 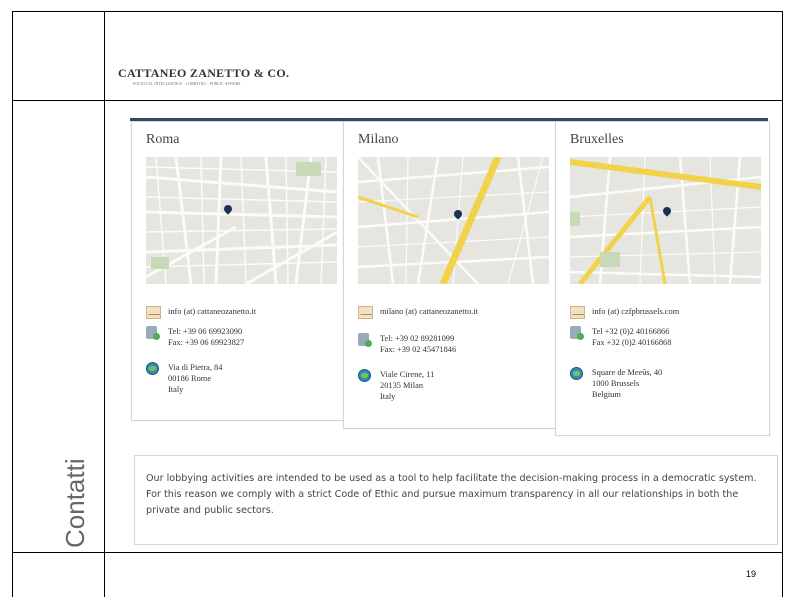 I want to click on frame-divider-vertical, so click(x=104, y=304).